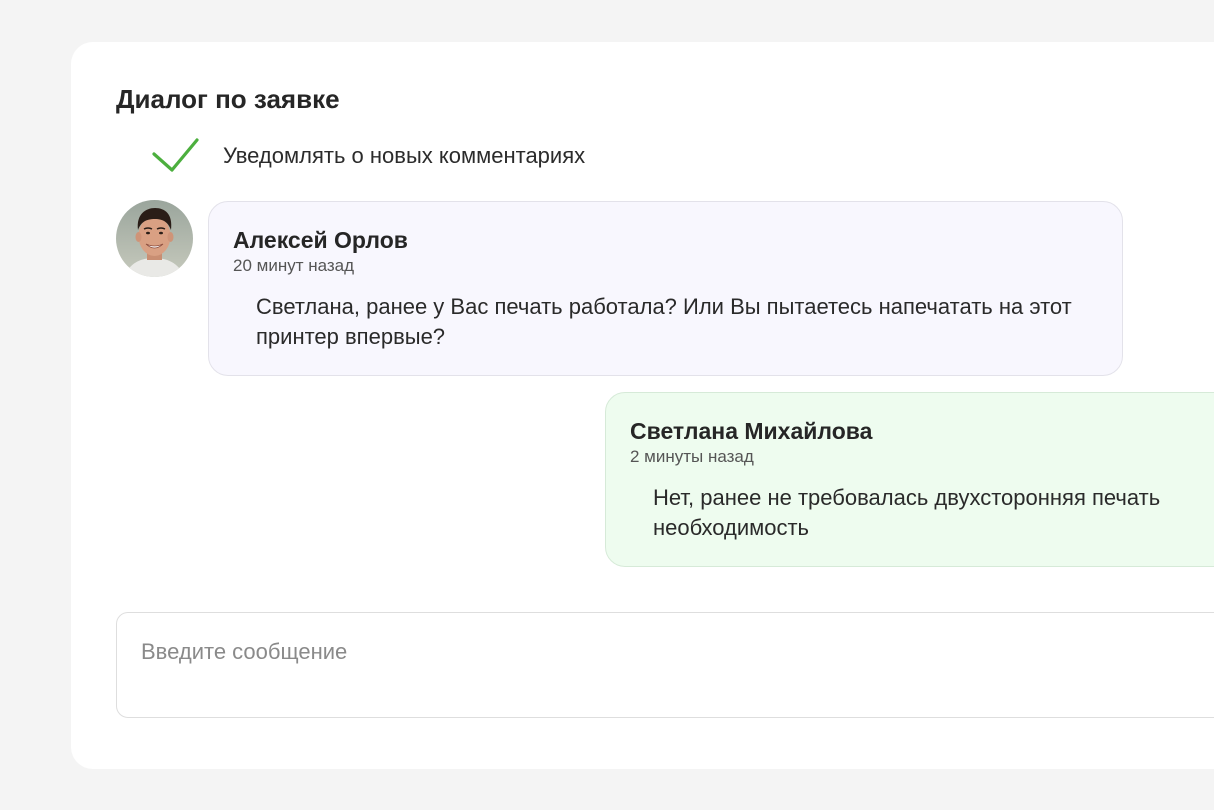  What do you see at coordinates (320, 240) in the screenshot?
I see `message-author: Алексей Орлов` at bounding box center [320, 240].